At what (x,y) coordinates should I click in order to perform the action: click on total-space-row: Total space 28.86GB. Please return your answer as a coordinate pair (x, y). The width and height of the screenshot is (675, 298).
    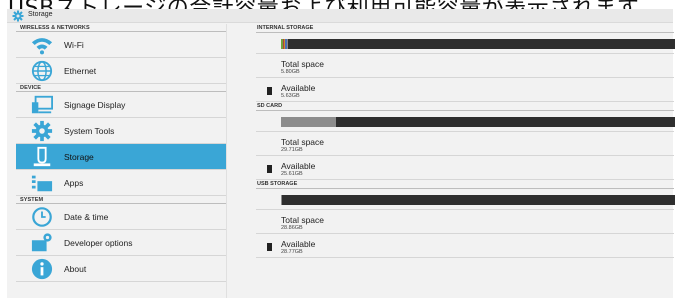
    Looking at the image, I should click on (465, 222).